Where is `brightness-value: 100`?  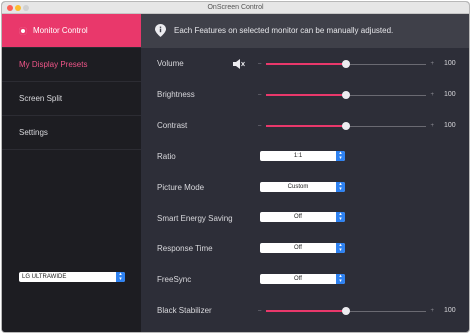 brightness-value: 100 is located at coordinates (450, 94).